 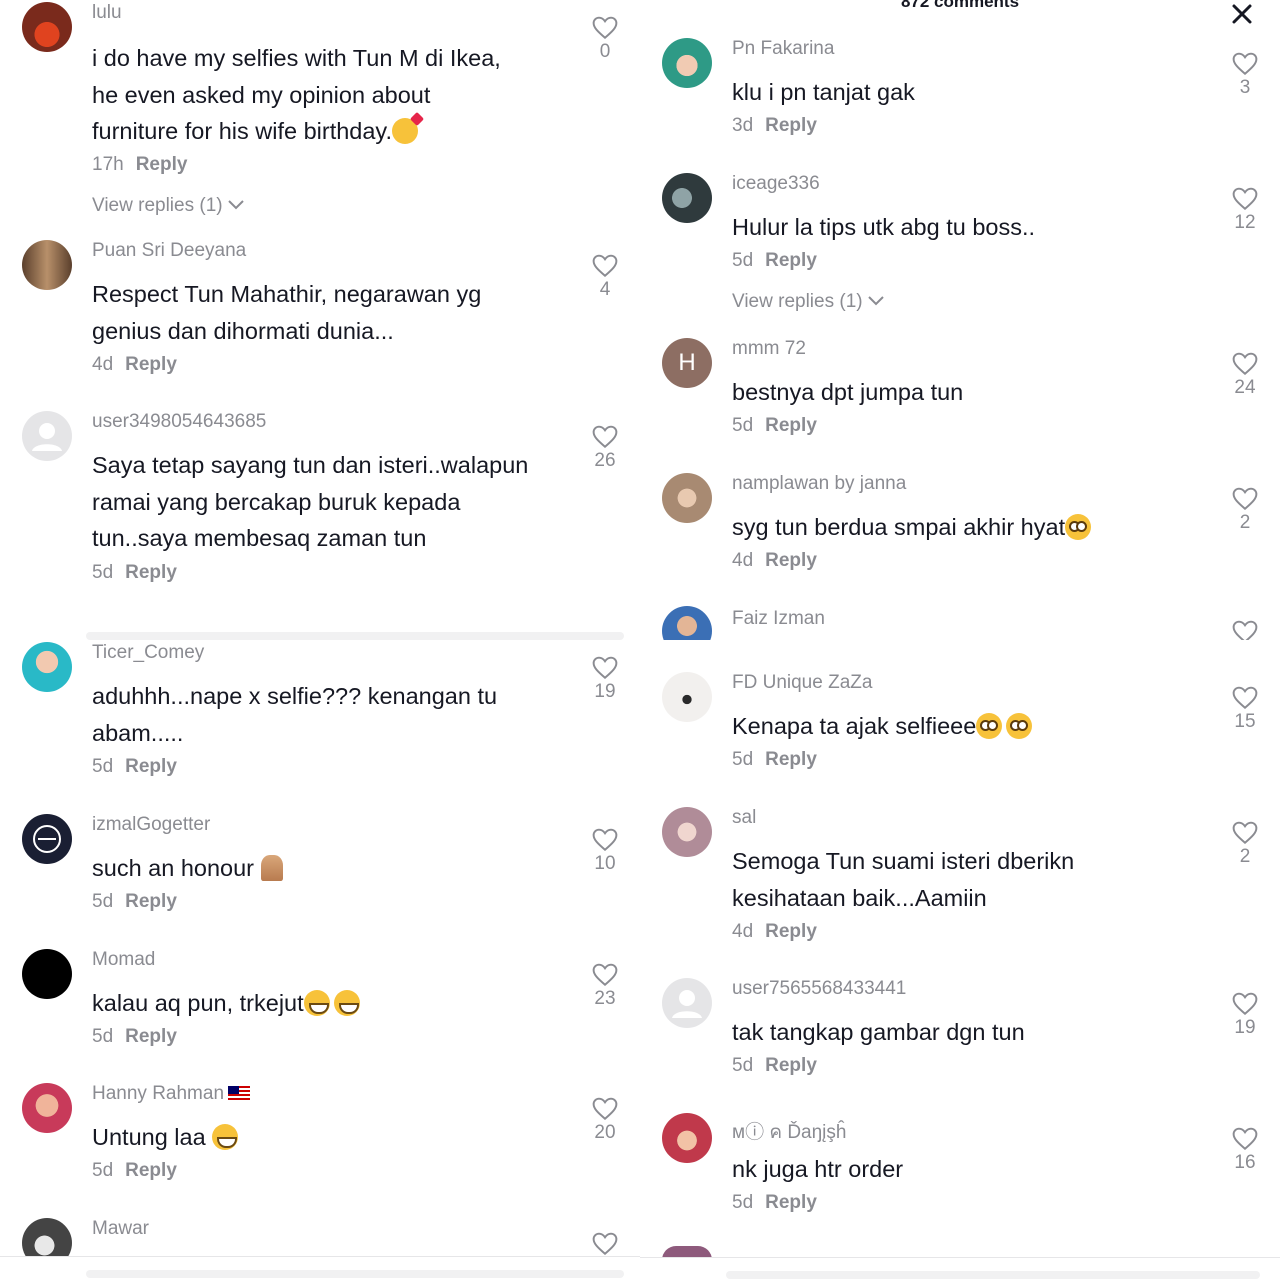 What do you see at coordinates (242, 131) in the screenshot?
I see `comment-line-text: furniture for his wife birthday.` at bounding box center [242, 131].